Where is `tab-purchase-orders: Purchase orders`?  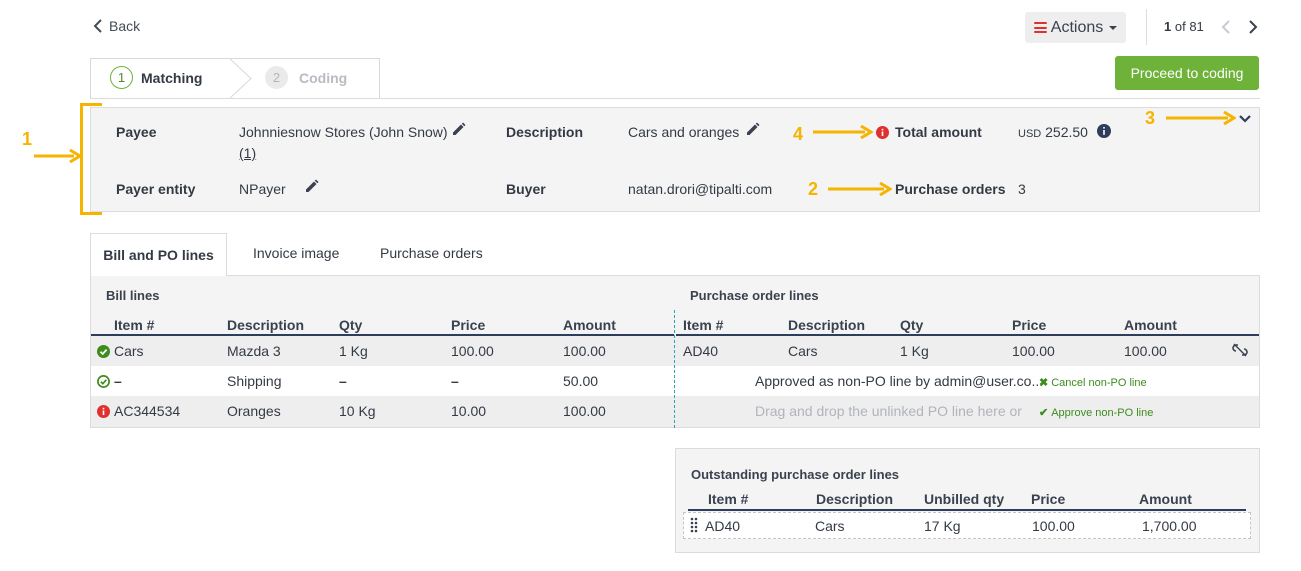
tab-purchase-orders: Purchase orders is located at coordinates (431, 253).